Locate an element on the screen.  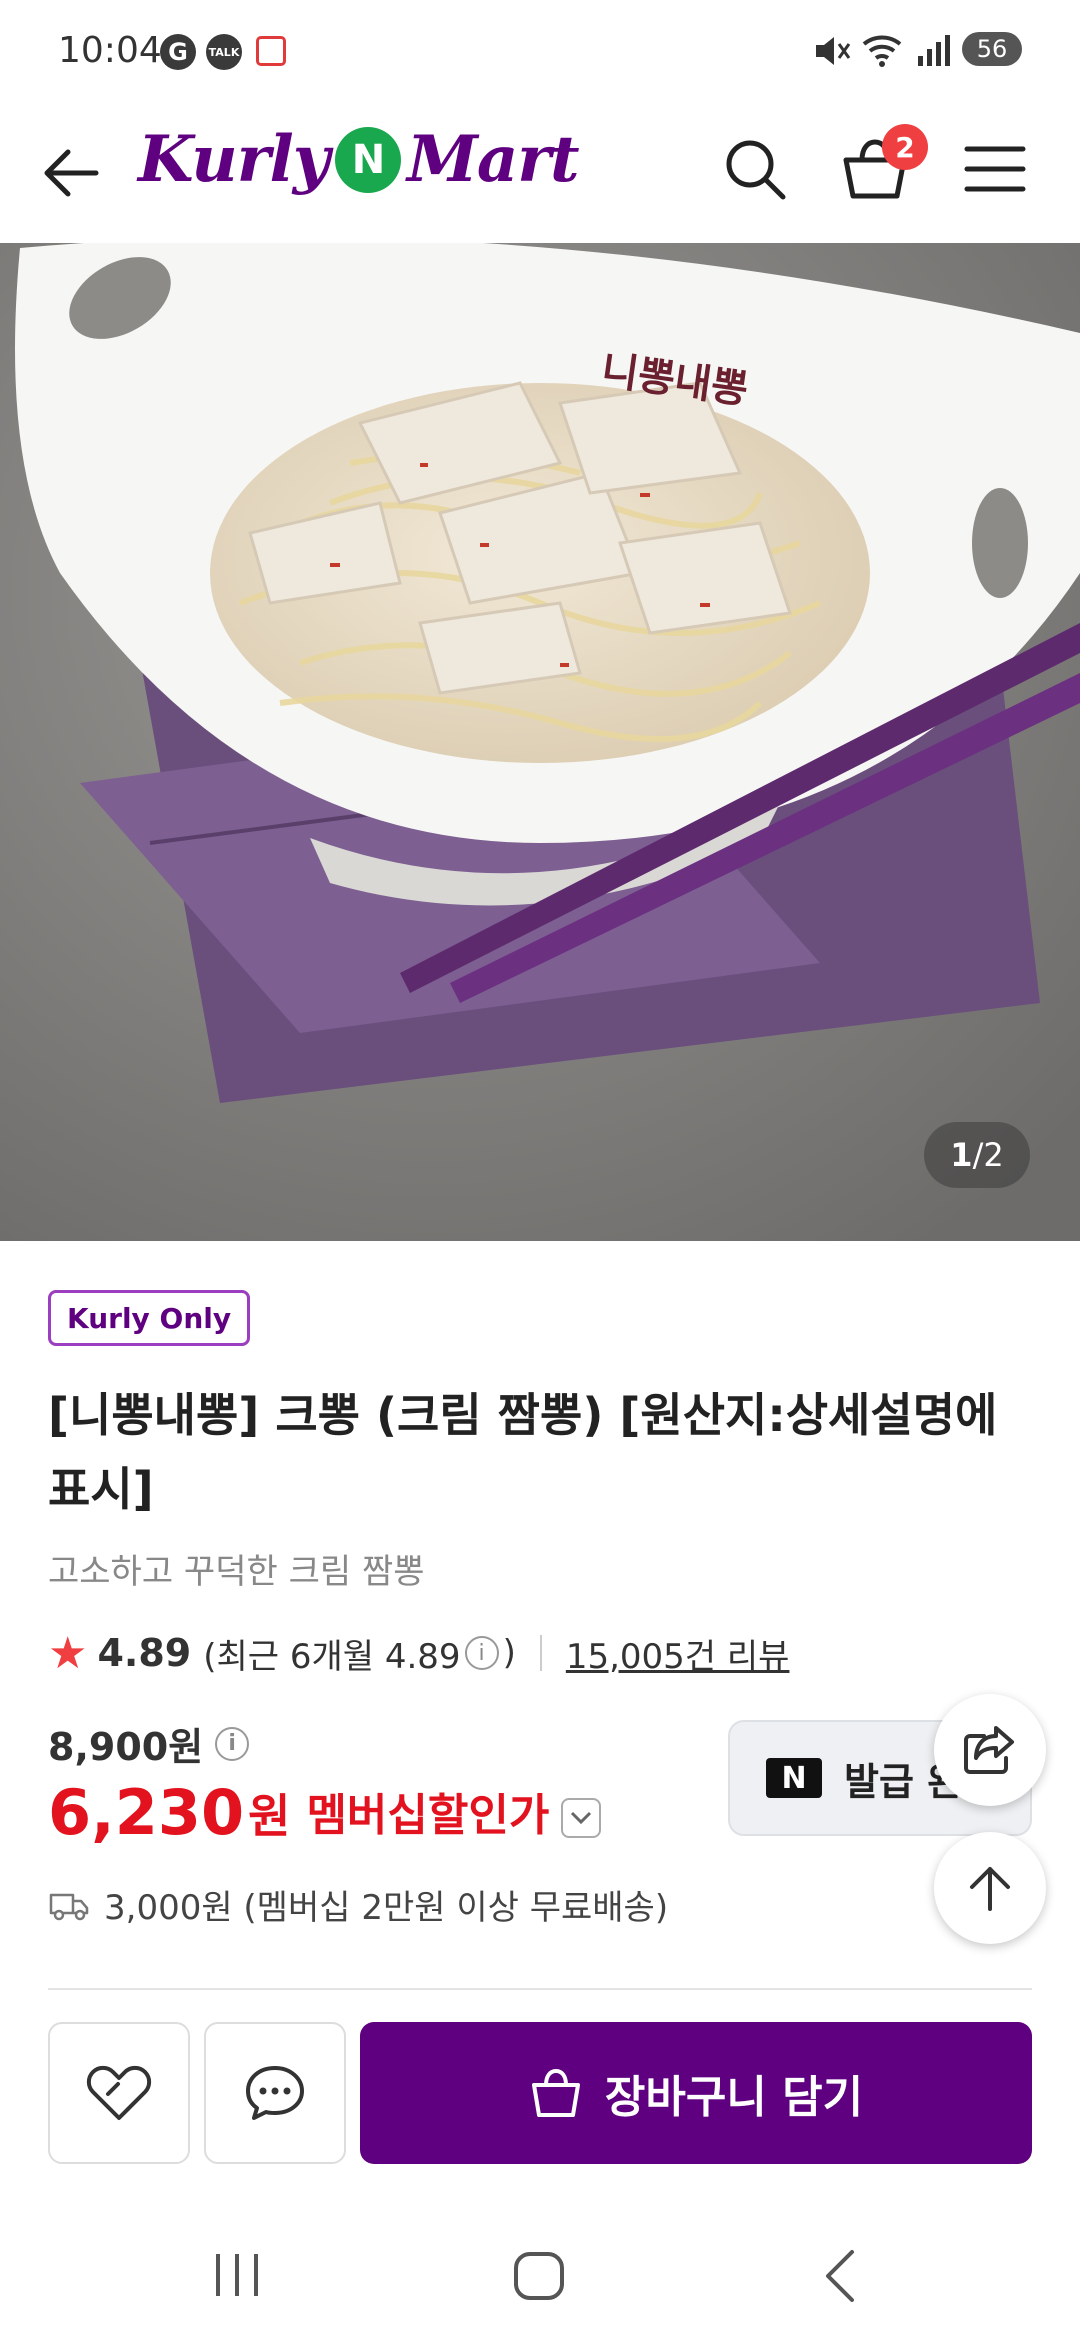
mute-icon is located at coordinates (833, 51).